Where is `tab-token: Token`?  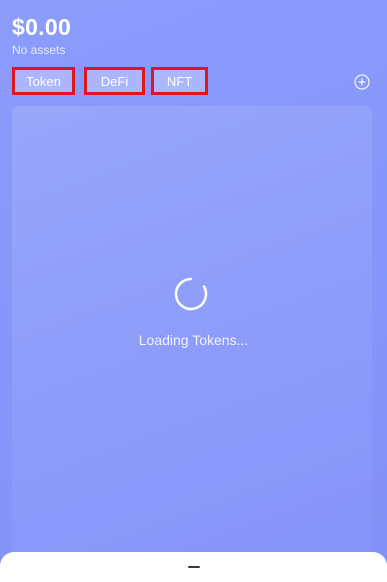 tab-token: Token is located at coordinates (43, 81).